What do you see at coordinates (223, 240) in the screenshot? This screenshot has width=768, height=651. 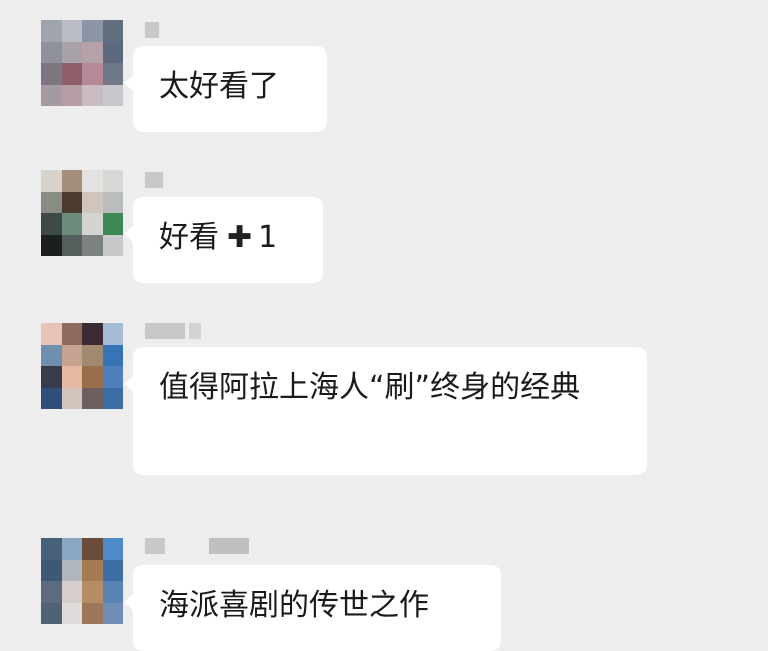 I see `message-bubble: 好看 ✚ 1` at bounding box center [223, 240].